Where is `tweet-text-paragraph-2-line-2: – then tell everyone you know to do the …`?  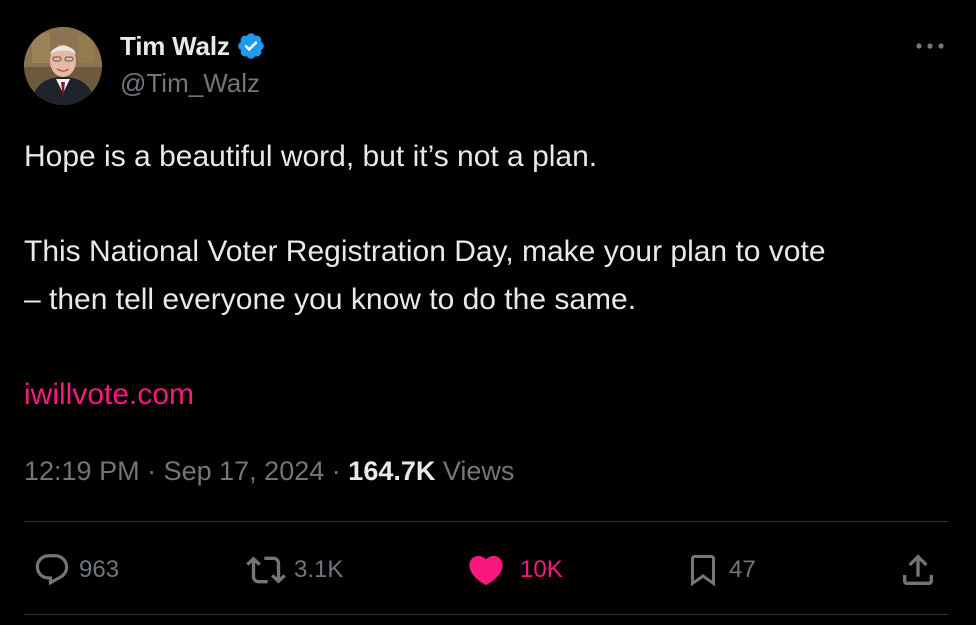
tweet-text-paragraph-2-line-2: – then tell everyone you know to do the … is located at coordinates (330, 299).